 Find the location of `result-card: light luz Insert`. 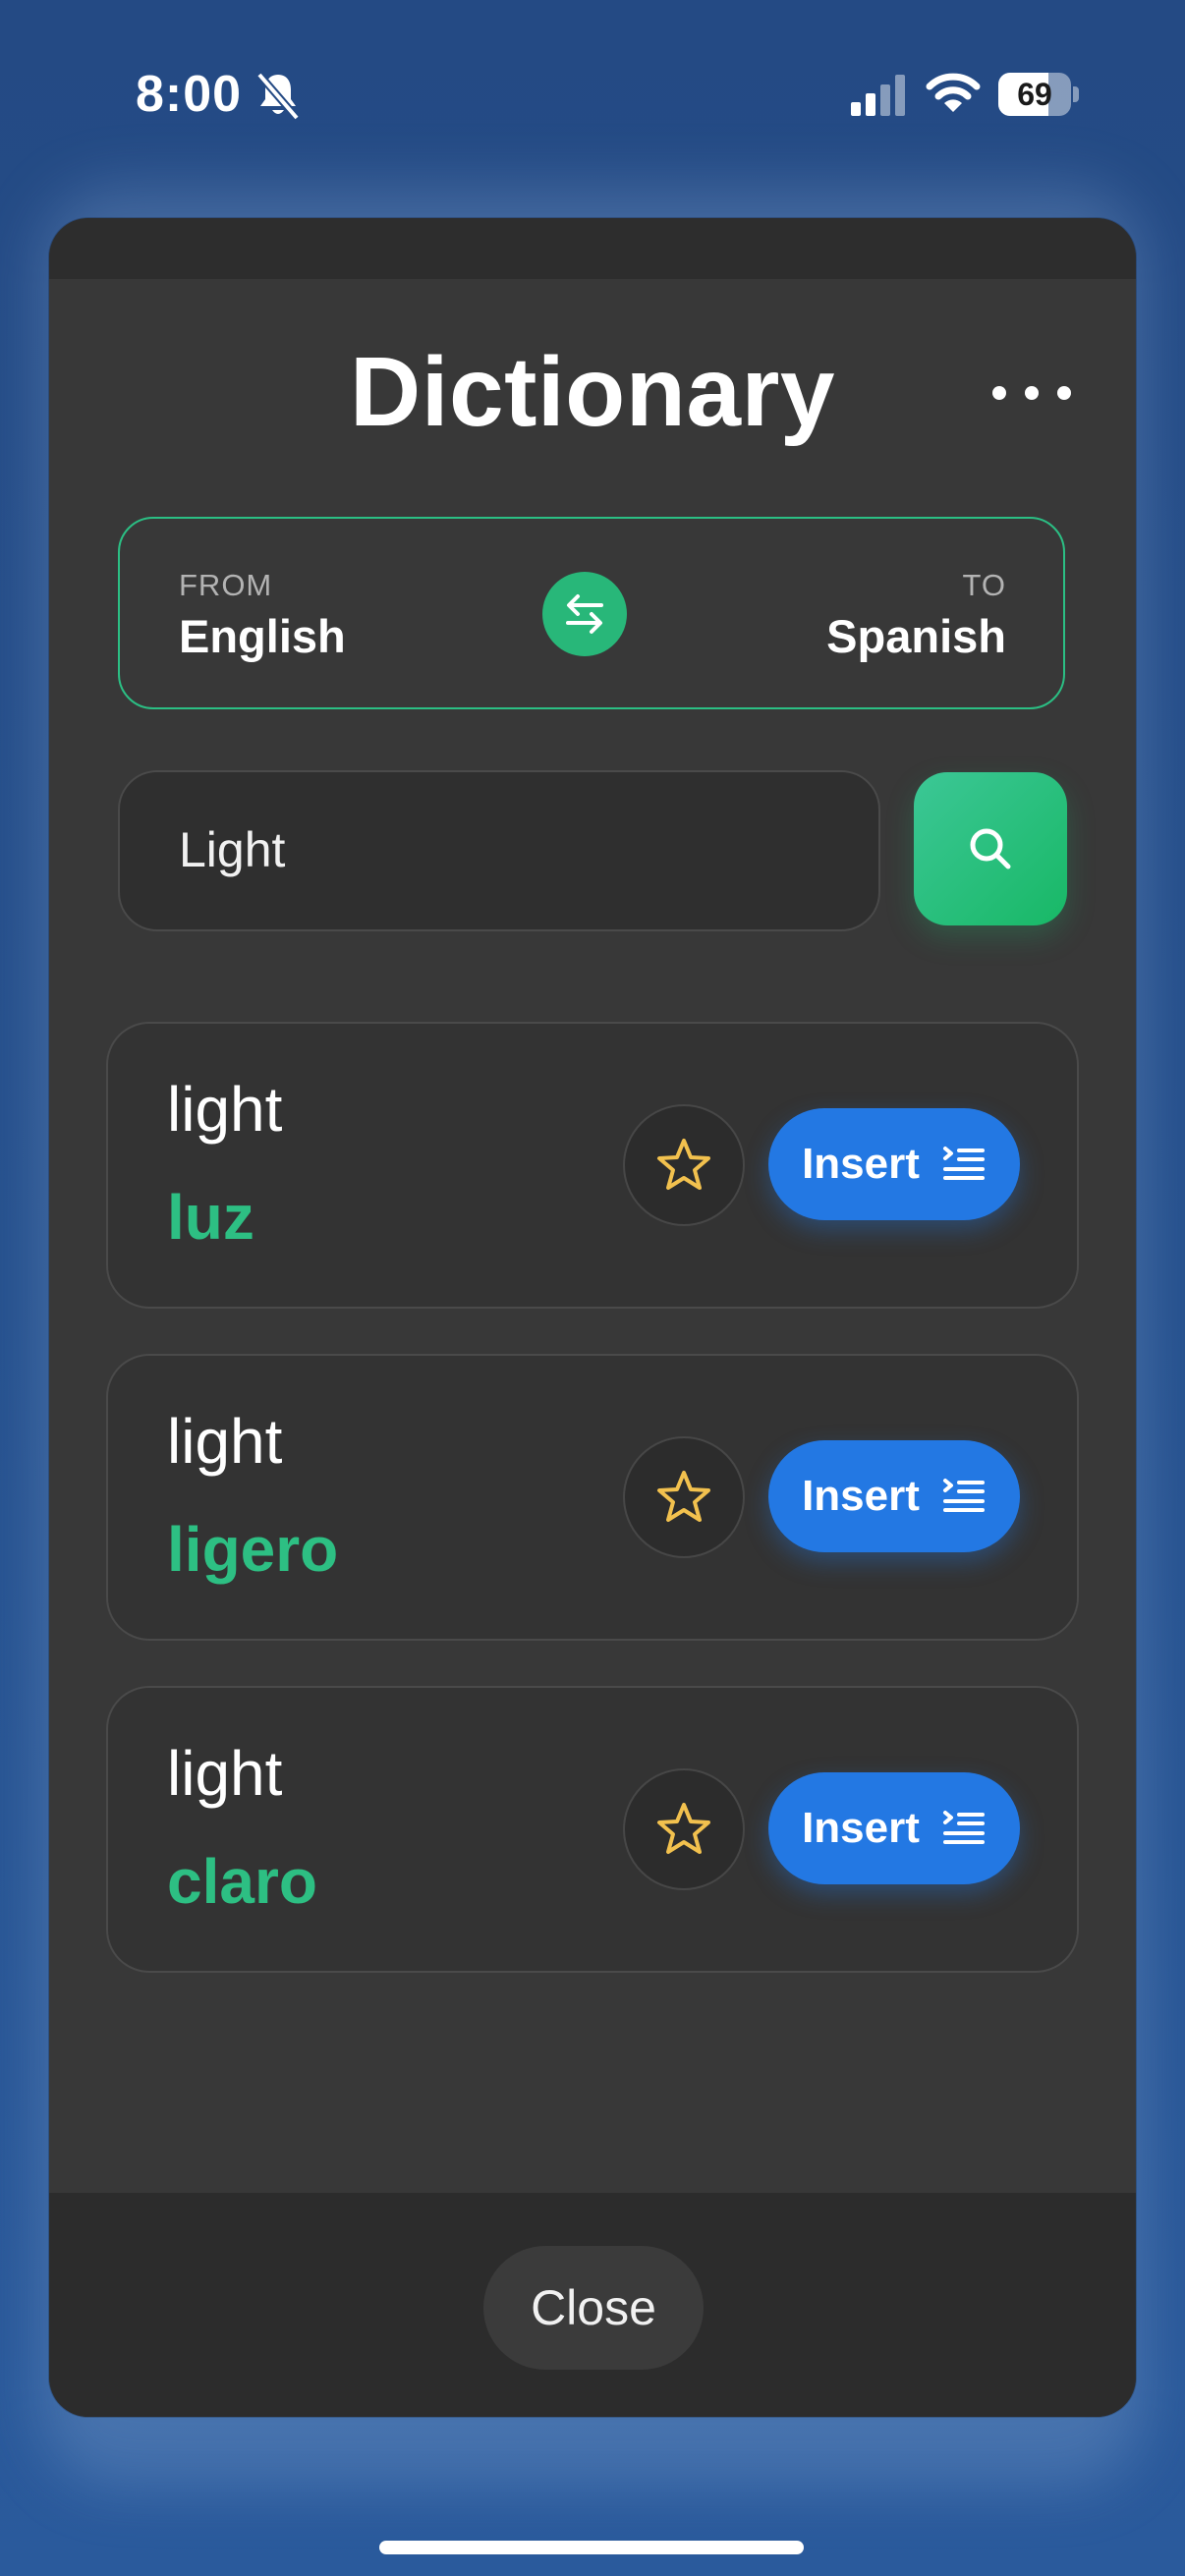

result-card: light luz Insert is located at coordinates (592, 1165).